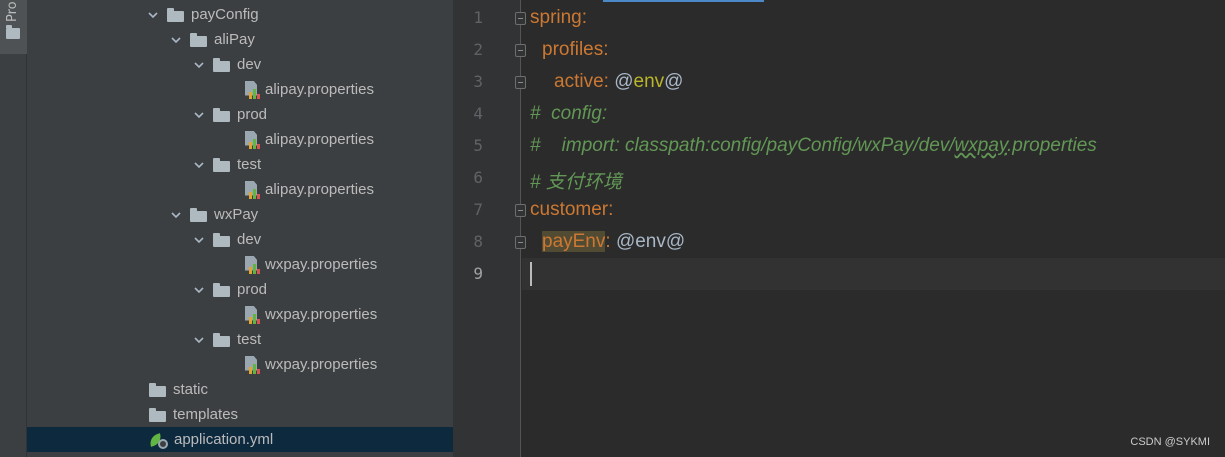 This screenshot has height=457, width=1225. Describe the element at coordinates (576, 182) in the screenshot. I see `code-line-6: # 支付环境` at that location.